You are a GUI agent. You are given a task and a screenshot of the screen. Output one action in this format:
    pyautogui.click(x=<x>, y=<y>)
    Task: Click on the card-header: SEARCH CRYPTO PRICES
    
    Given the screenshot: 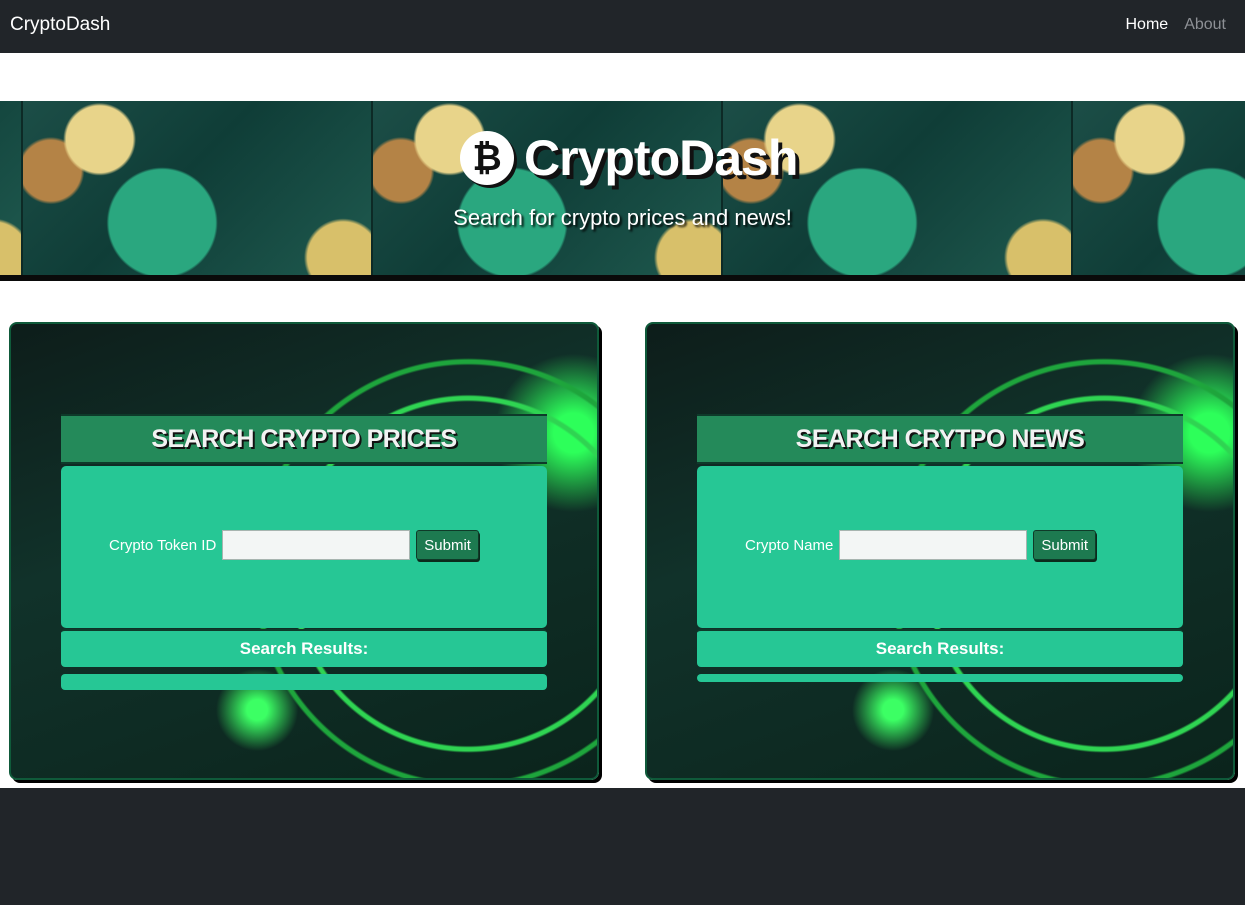 What is the action you would take?
    pyautogui.click(x=304, y=439)
    